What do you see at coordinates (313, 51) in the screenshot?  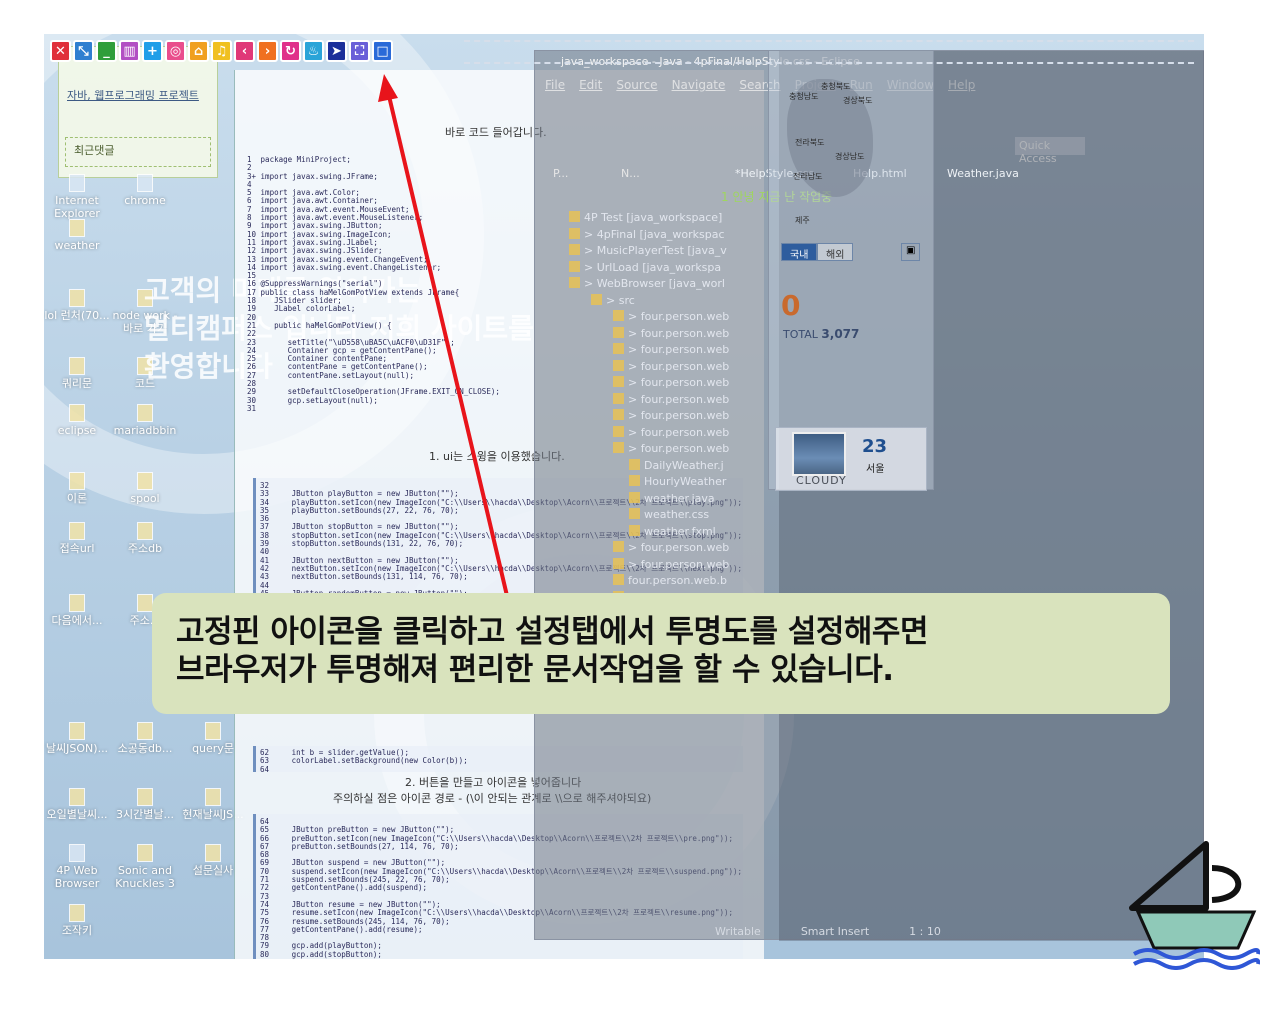 I see `clean-icon: ♨` at bounding box center [313, 51].